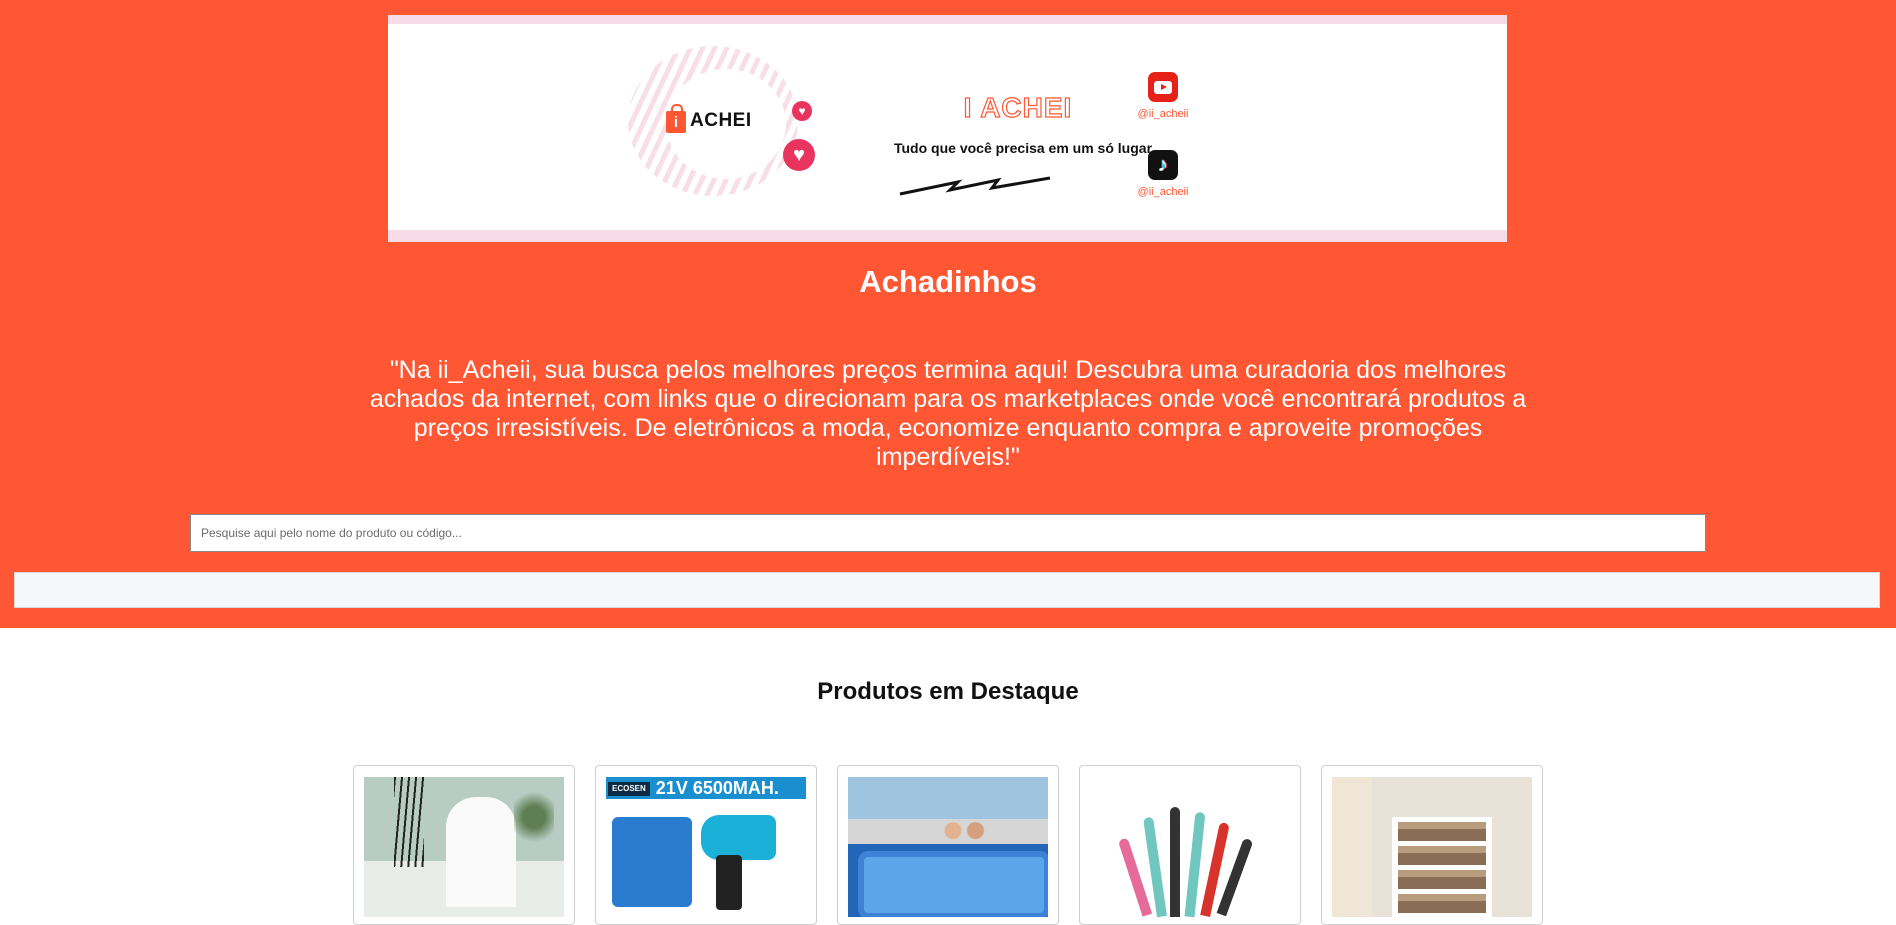 This screenshot has width=1896, height=925. I want to click on youtube-link: @ii_acheii, so click(1163, 96).